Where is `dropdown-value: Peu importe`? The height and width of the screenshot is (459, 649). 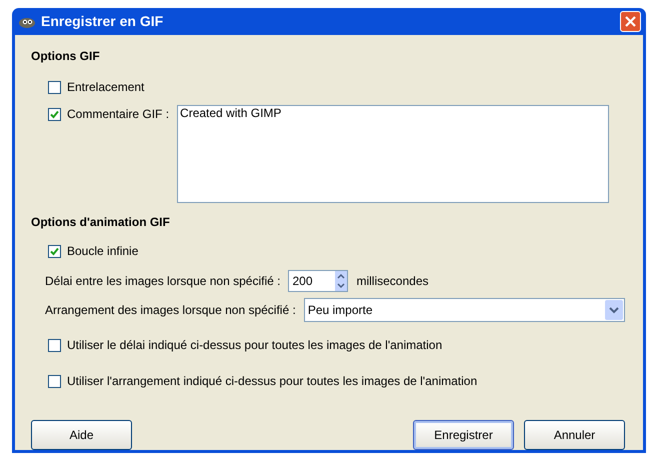 dropdown-value: Peu importe is located at coordinates (340, 310).